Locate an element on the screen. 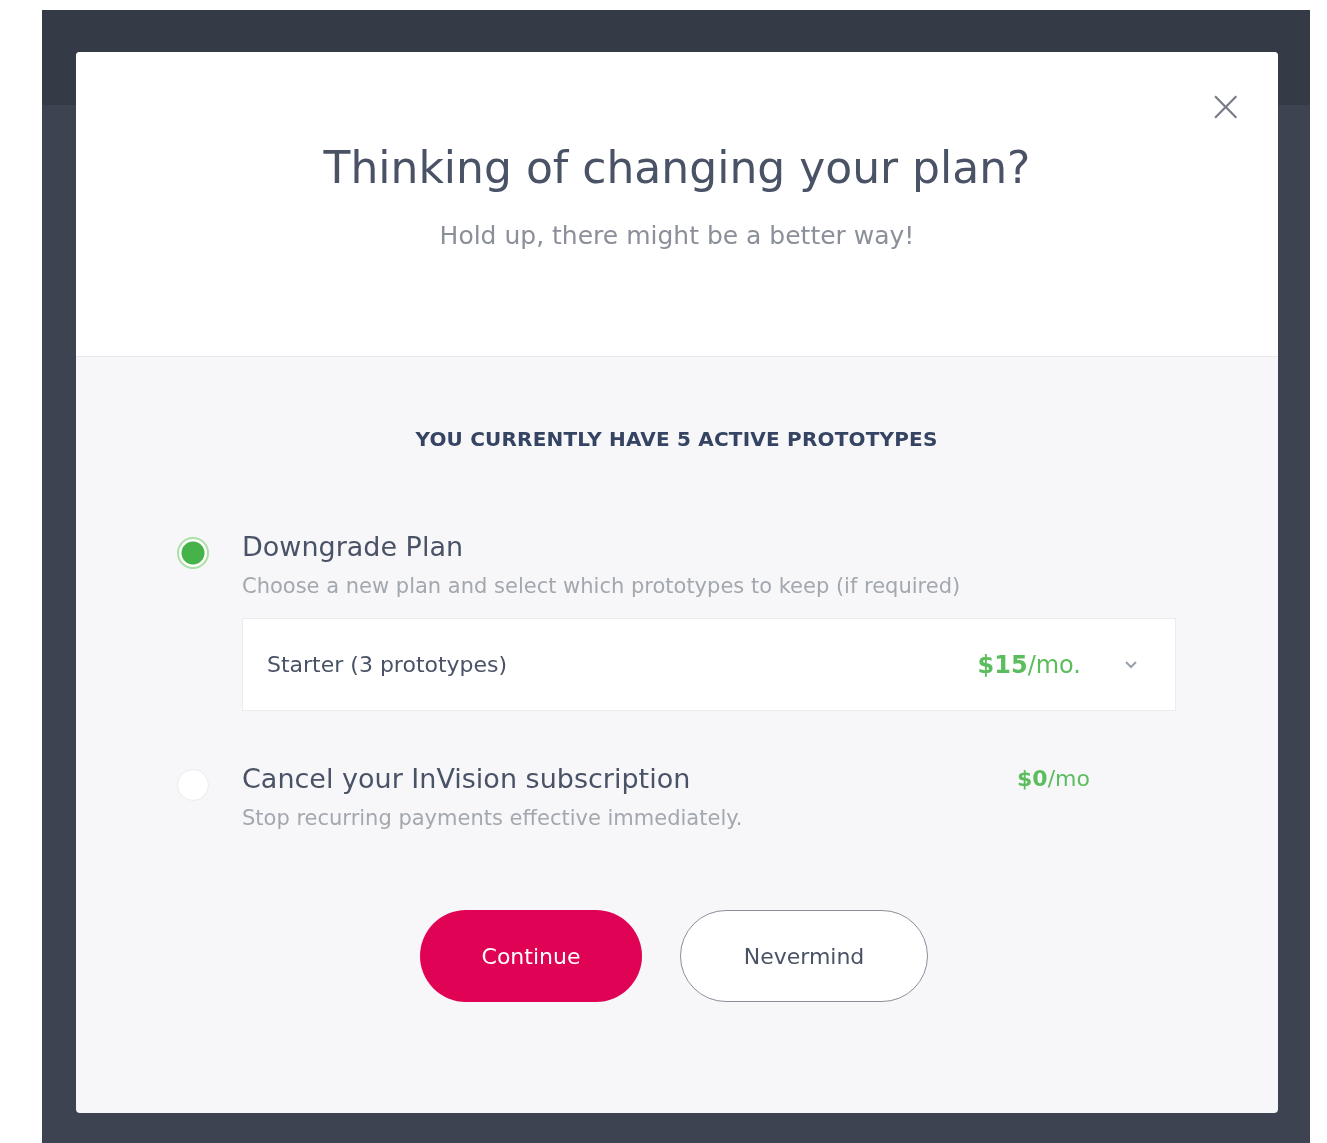  cancel-button: Nevermind is located at coordinates (804, 956).